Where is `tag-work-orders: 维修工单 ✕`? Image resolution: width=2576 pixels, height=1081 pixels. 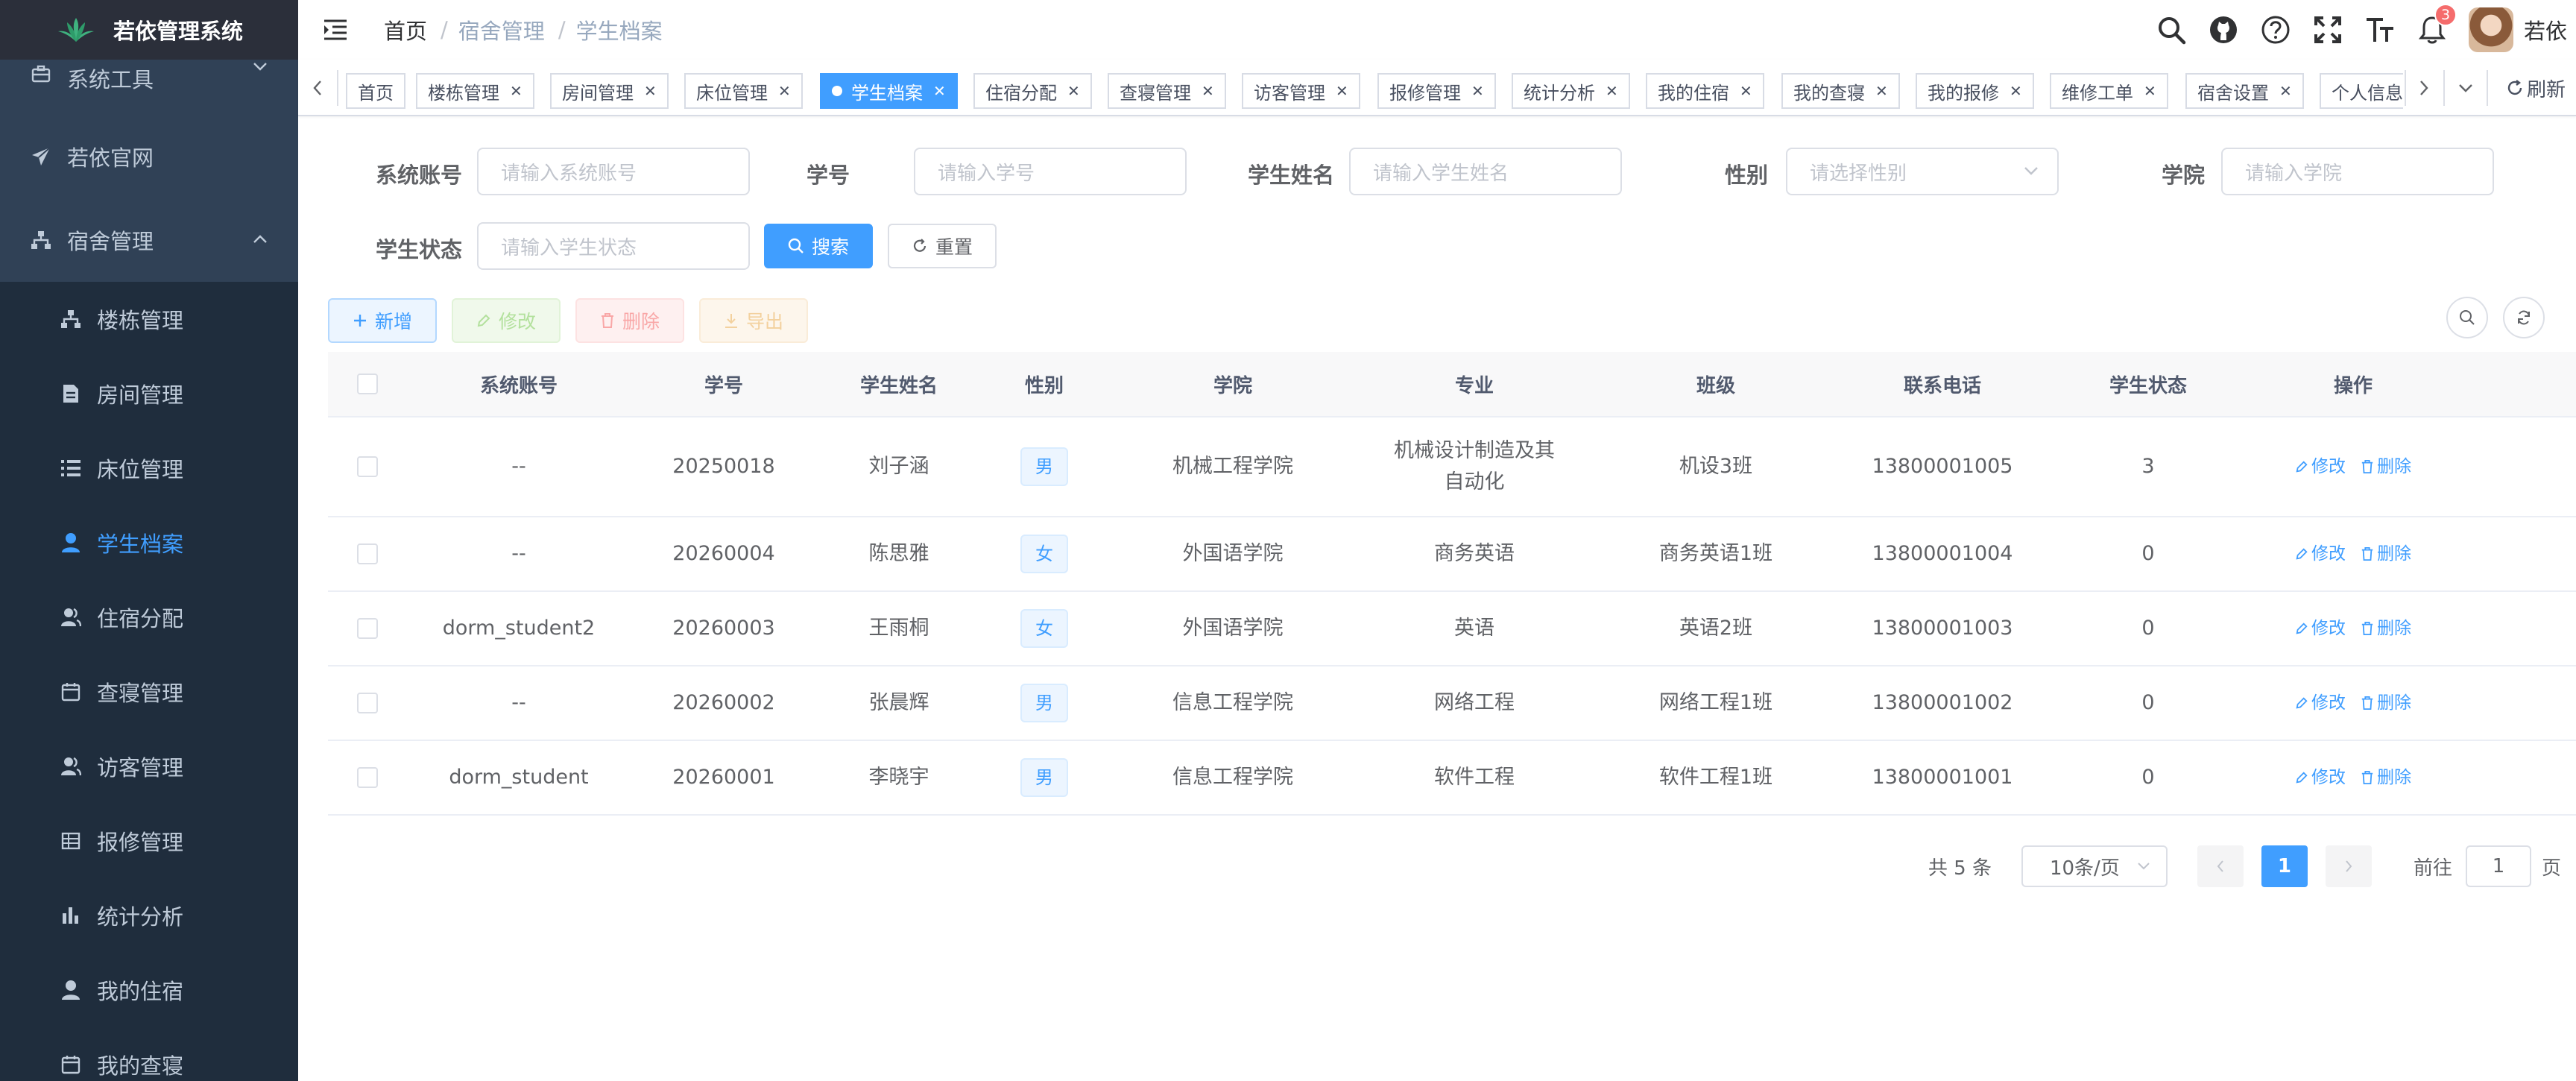 tag-work-orders: 维修工单 ✕ is located at coordinates (2109, 91).